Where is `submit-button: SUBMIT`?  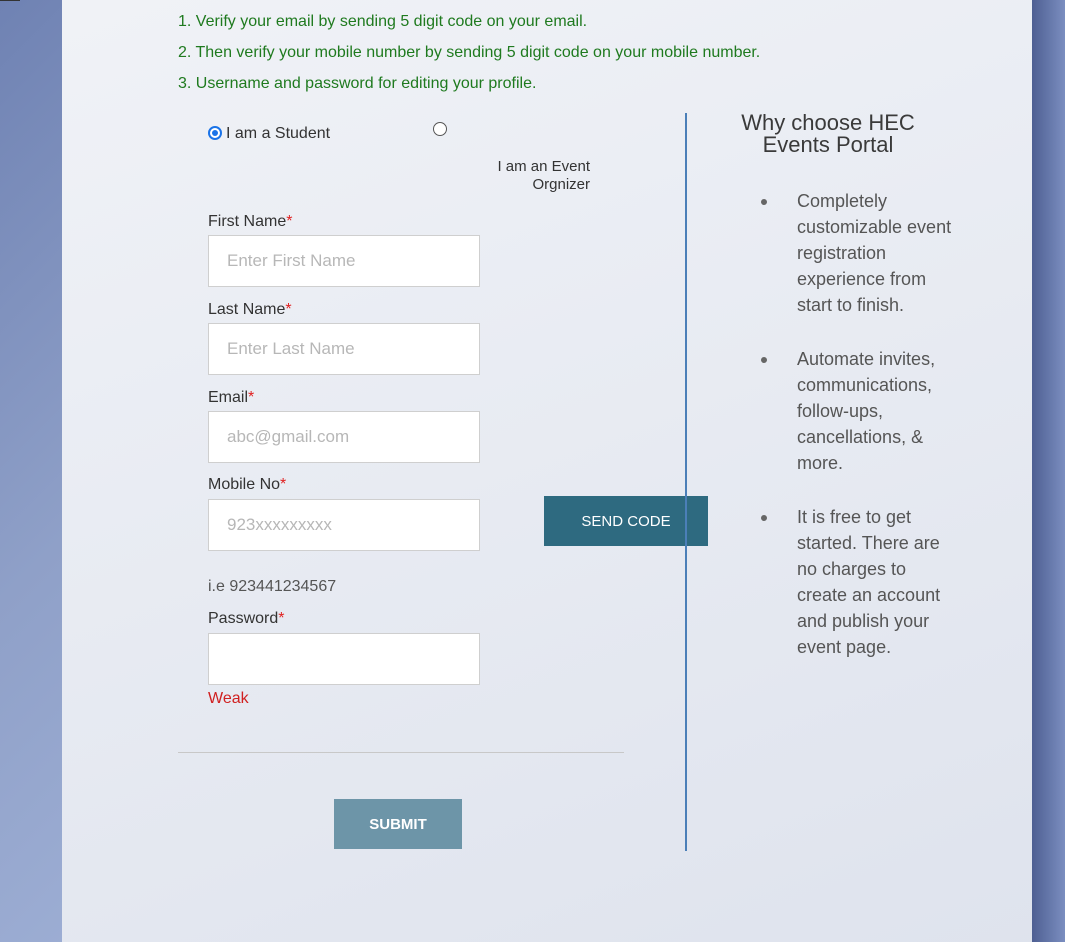
submit-button: SUBMIT is located at coordinates (398, 824).